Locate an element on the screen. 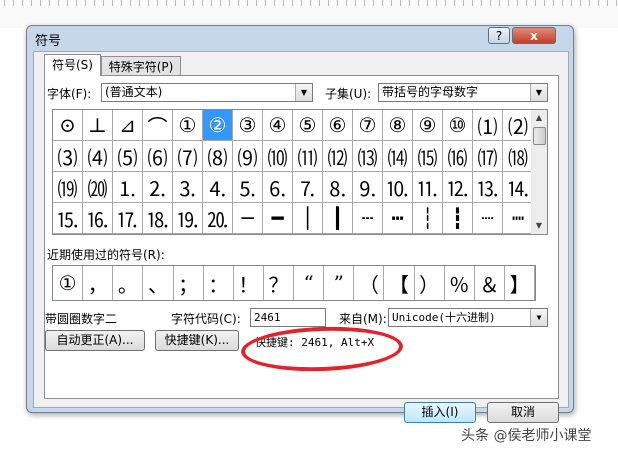 The image size is (618, 457). symbol-cell: ⒀ is located at coordinates (368, 156).